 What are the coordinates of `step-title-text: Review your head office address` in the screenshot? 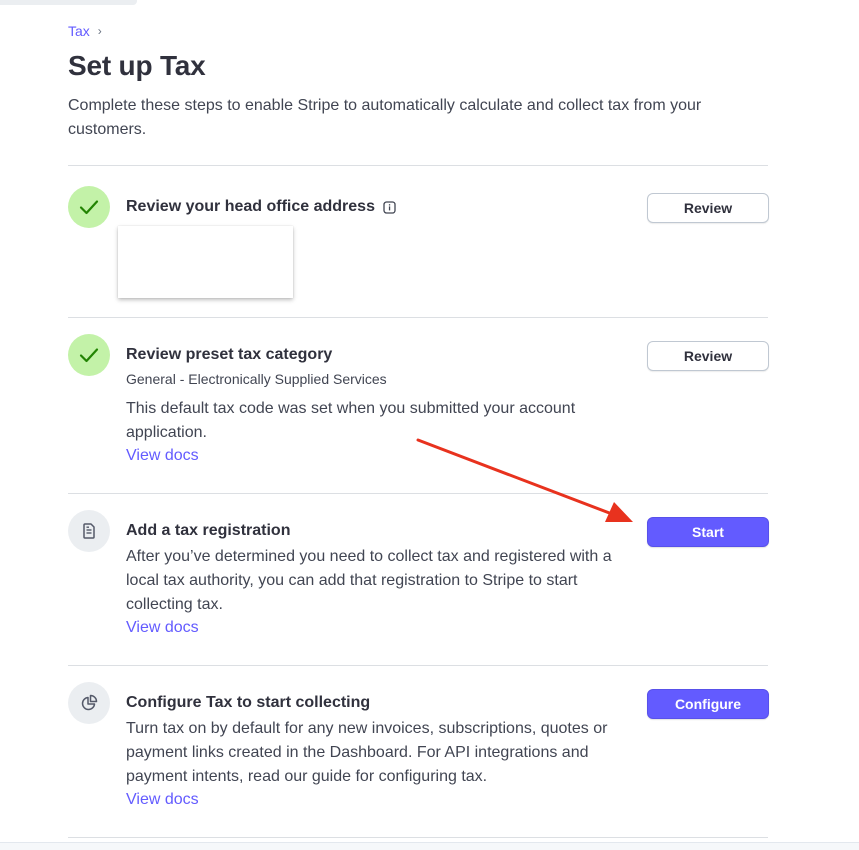 It's located at (250, 206).